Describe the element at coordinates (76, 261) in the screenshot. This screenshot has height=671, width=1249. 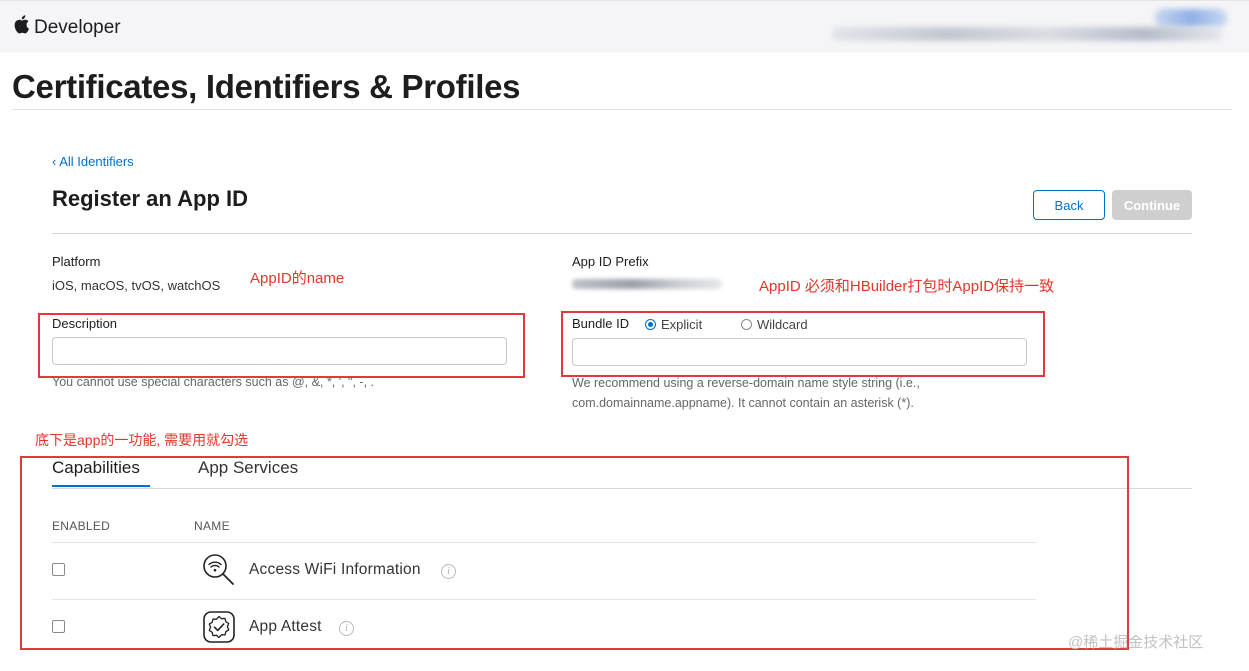
I see `platform-label: Platform` at that location.